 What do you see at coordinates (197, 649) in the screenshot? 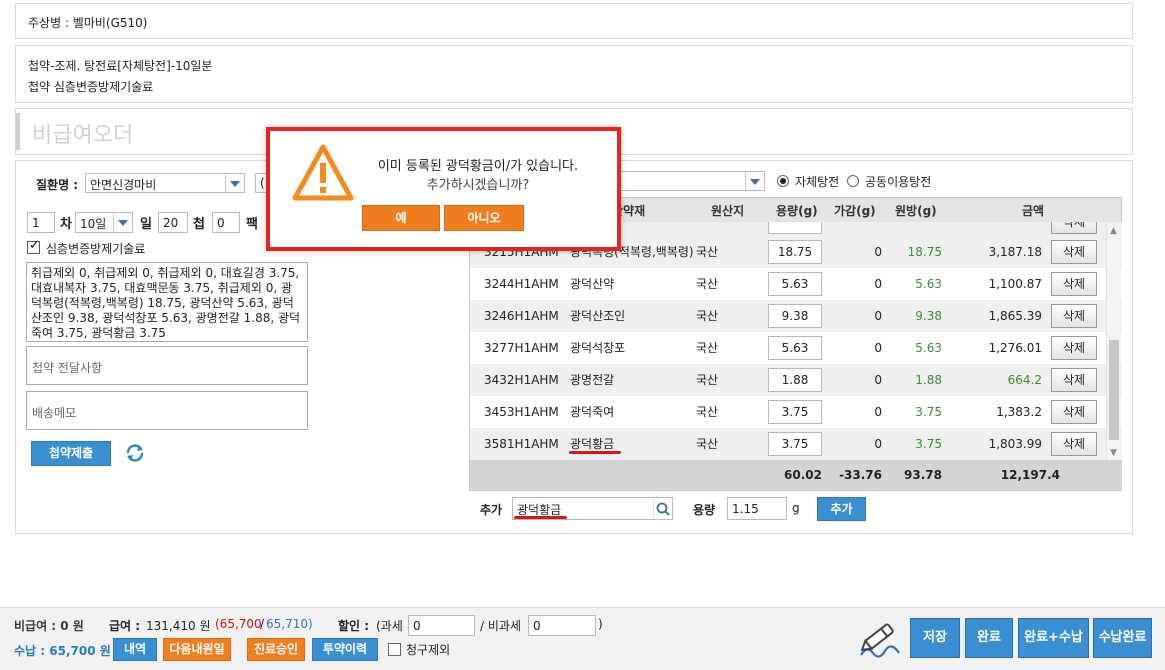
I see `next-visit-button: 다음내원일` at bounding box center [197, 649].